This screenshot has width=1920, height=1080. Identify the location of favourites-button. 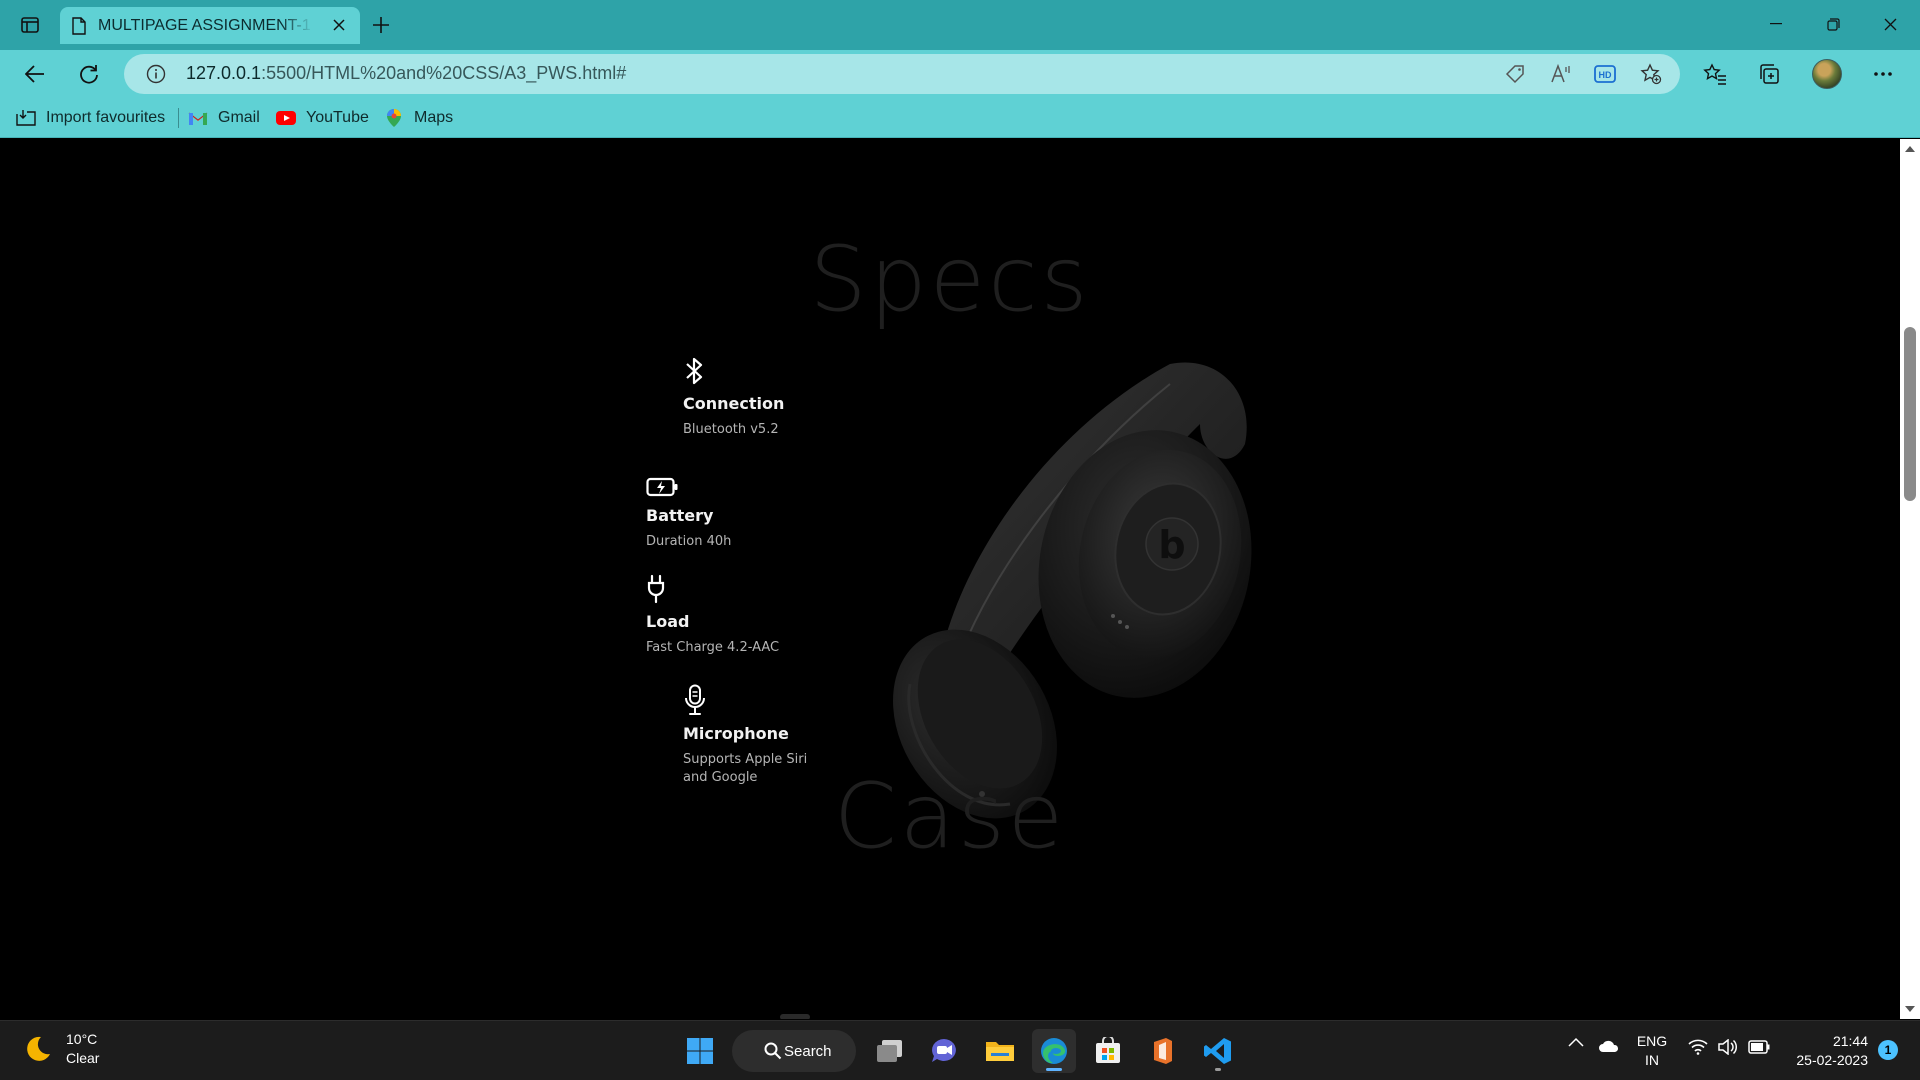
(1715, 74).